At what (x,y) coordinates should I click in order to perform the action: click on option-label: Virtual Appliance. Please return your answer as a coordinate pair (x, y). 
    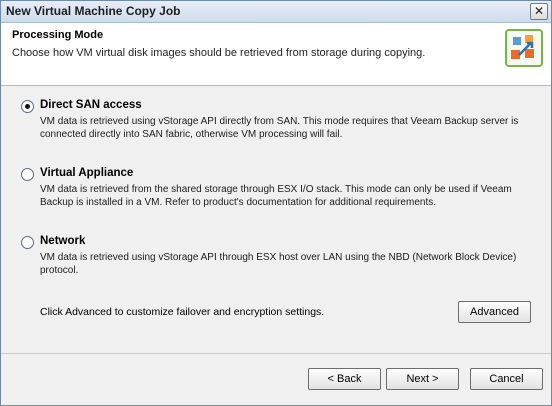
    Looking at the image, I should click on (86, 173).